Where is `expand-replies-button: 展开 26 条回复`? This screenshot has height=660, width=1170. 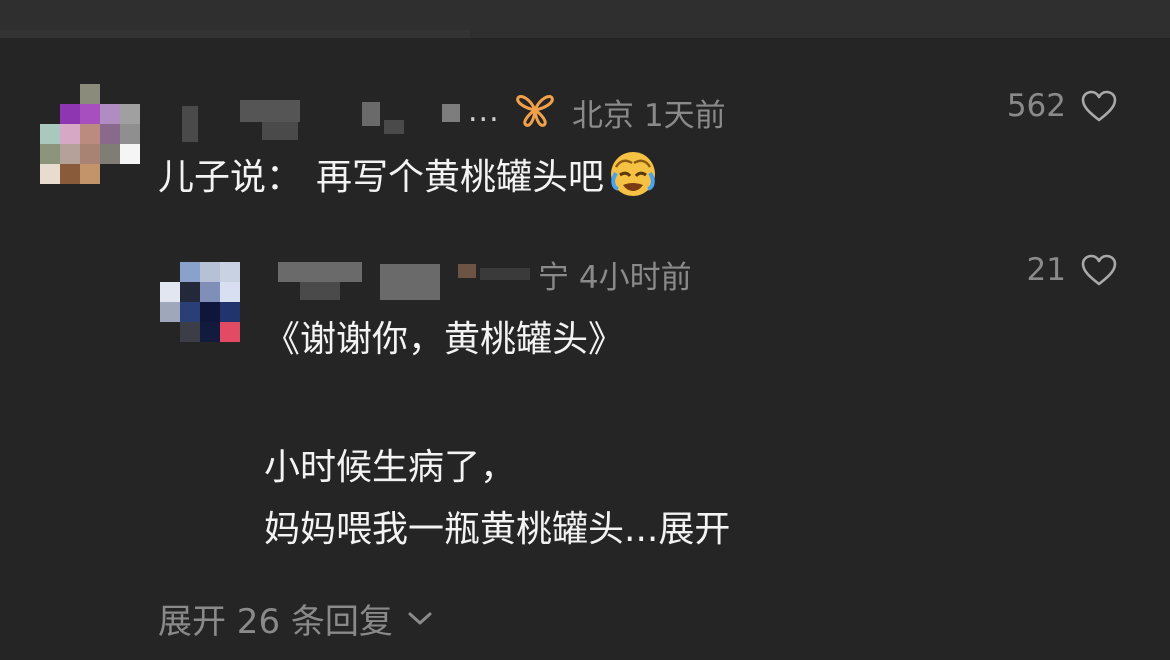 expand-replies-button: 展开 26 条回复 is located at coordinates (295, 618).